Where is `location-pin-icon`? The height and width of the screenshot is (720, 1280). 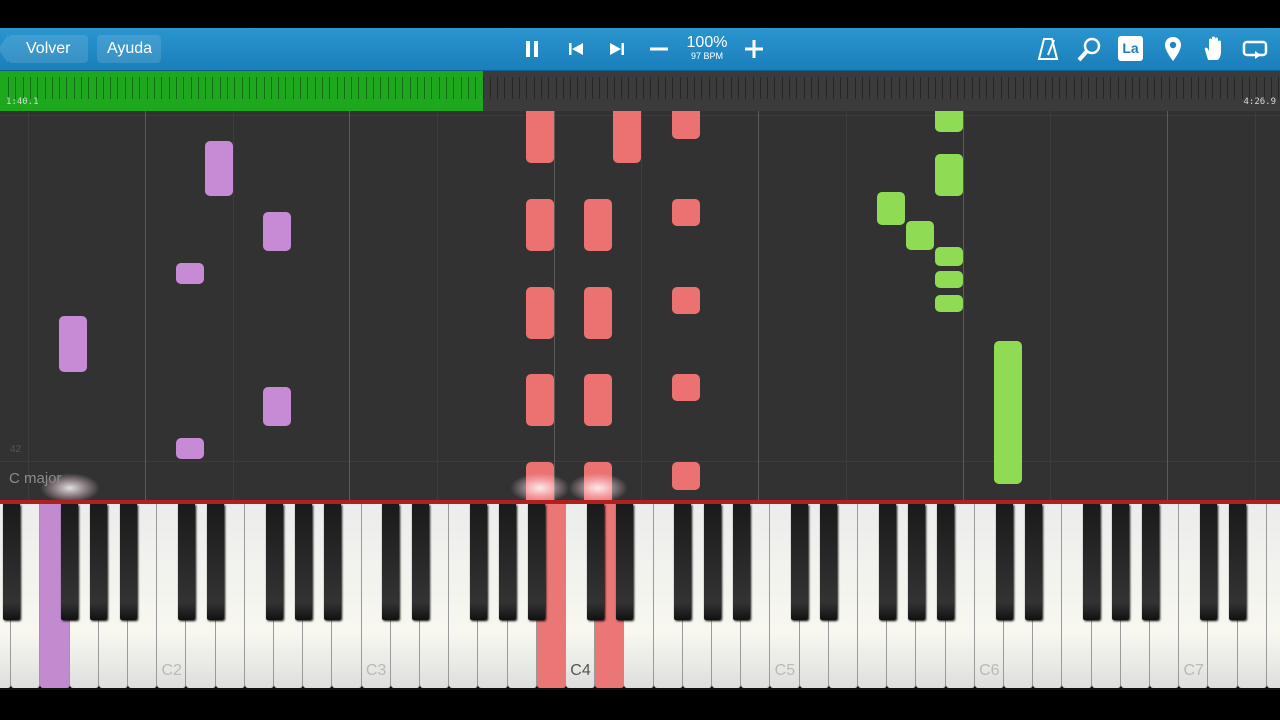 location-pin-icon is located at coordinates (1173, 52).